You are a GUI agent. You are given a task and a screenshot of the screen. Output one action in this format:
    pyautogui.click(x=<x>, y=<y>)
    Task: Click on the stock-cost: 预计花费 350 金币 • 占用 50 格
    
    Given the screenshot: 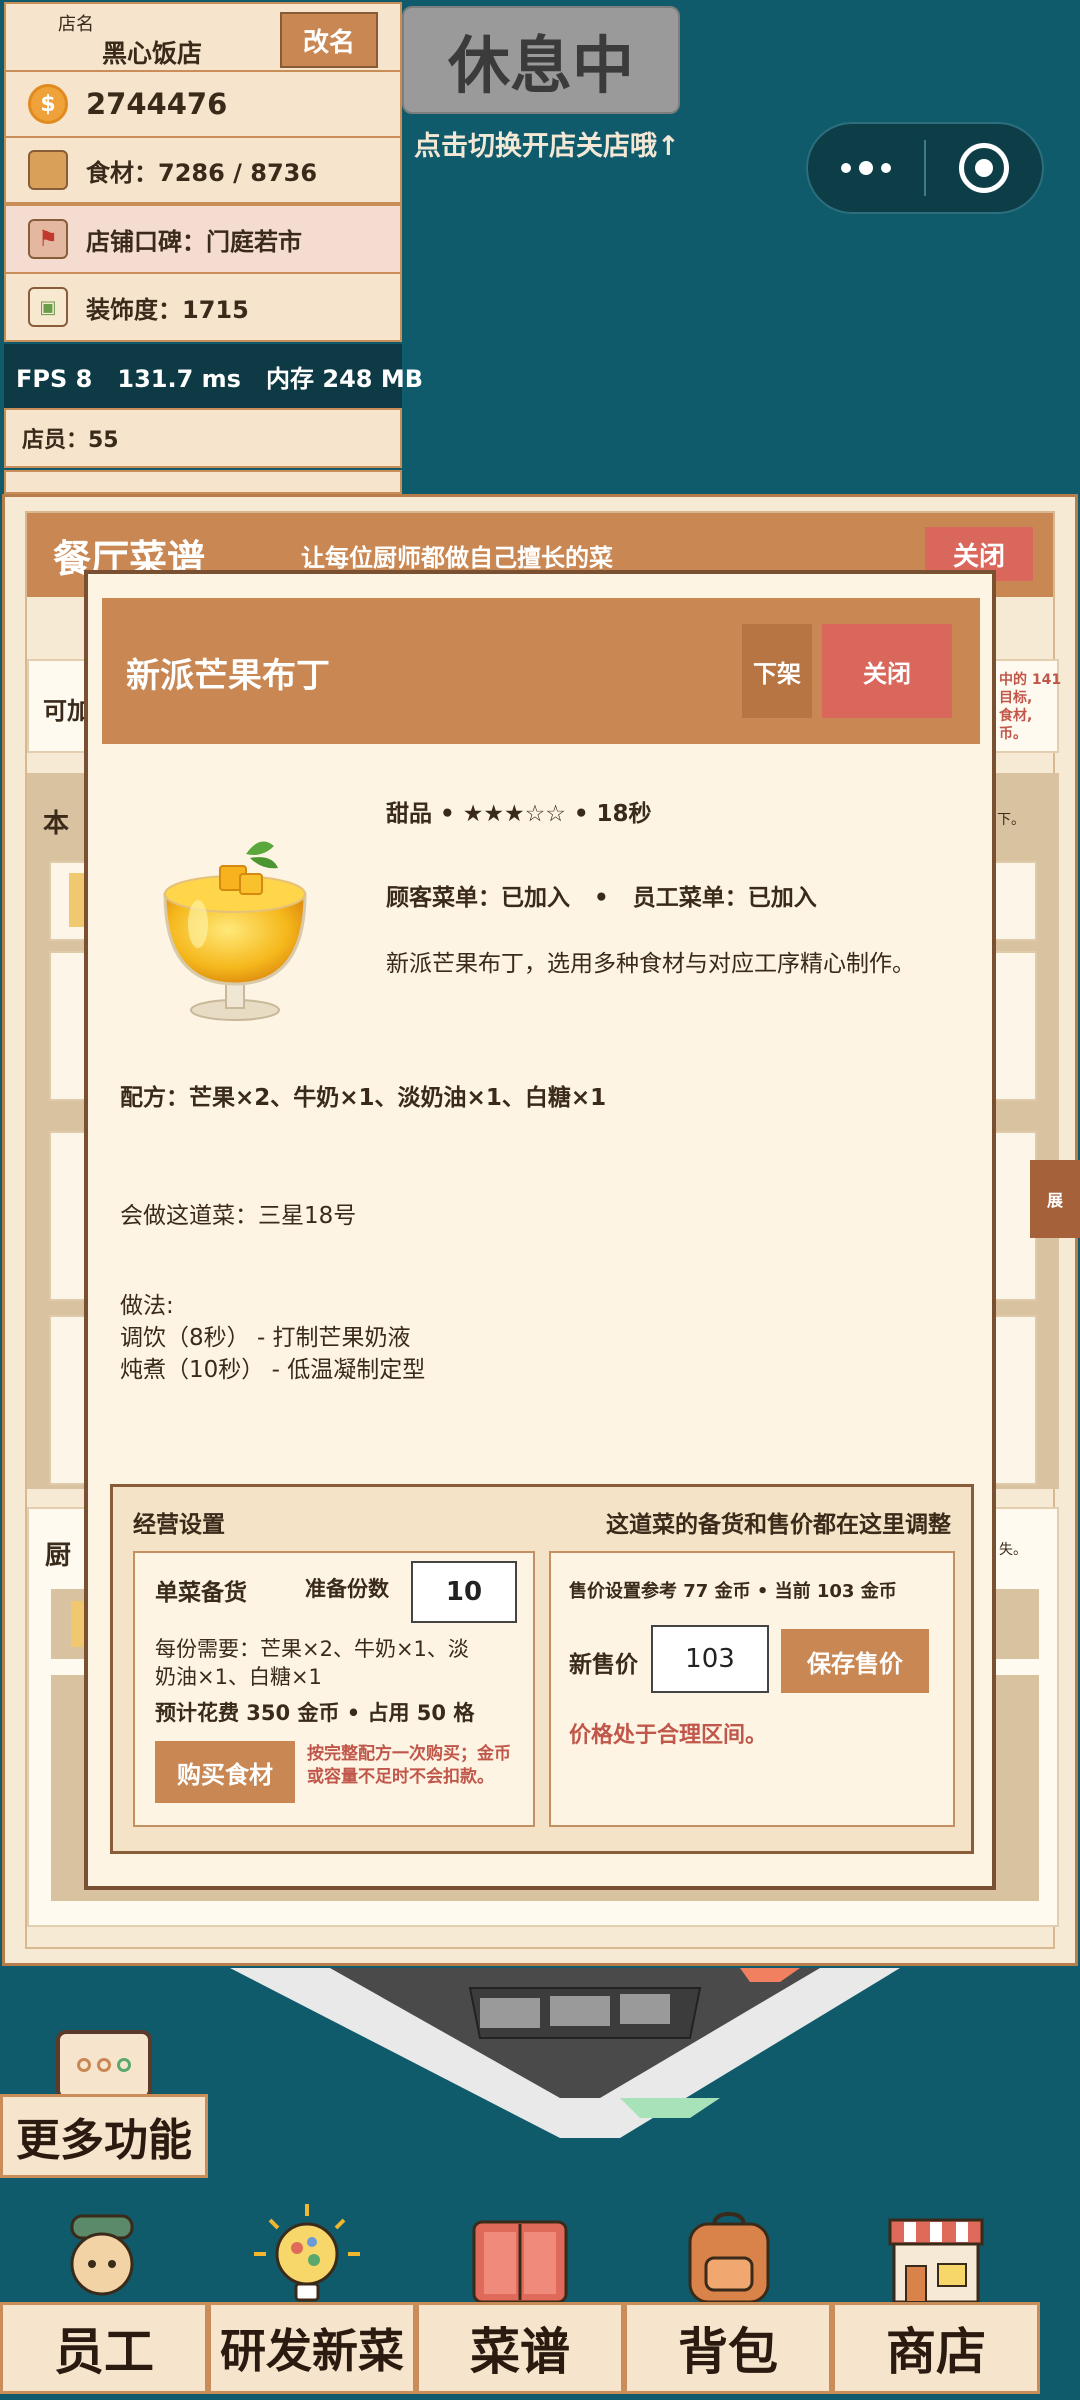 What is the action you would take?
    pyautogui.click(x=315, y=1713)
    